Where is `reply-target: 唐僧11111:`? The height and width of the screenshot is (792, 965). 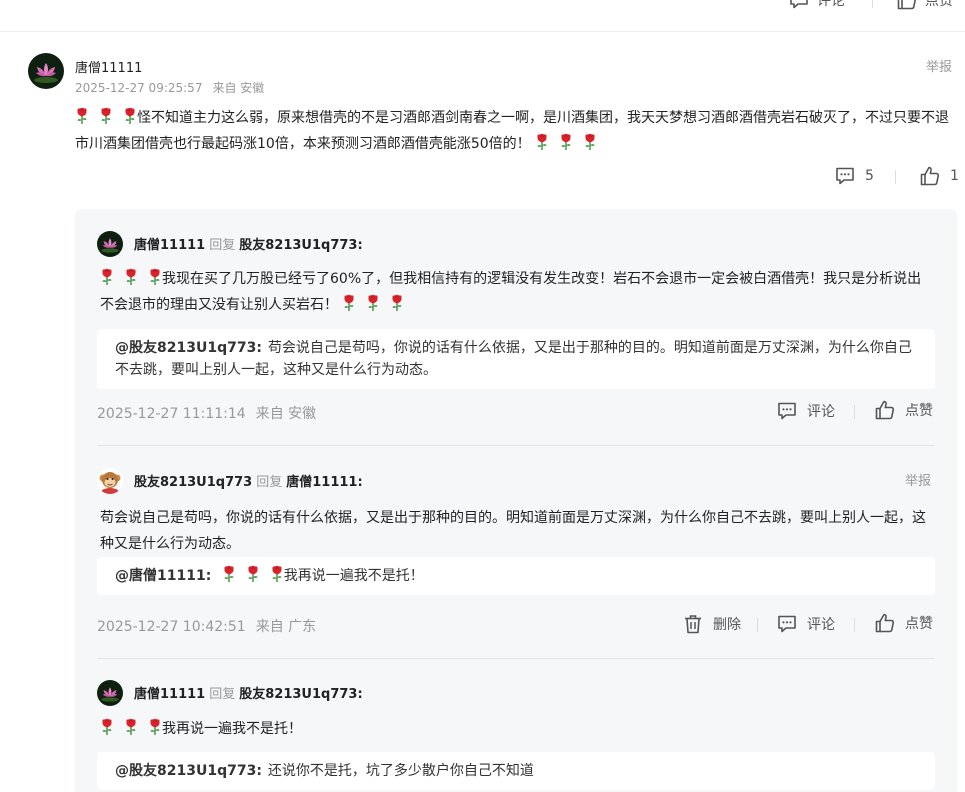 reply-target: 唐僧11111: is located at coordinates (324, 482).